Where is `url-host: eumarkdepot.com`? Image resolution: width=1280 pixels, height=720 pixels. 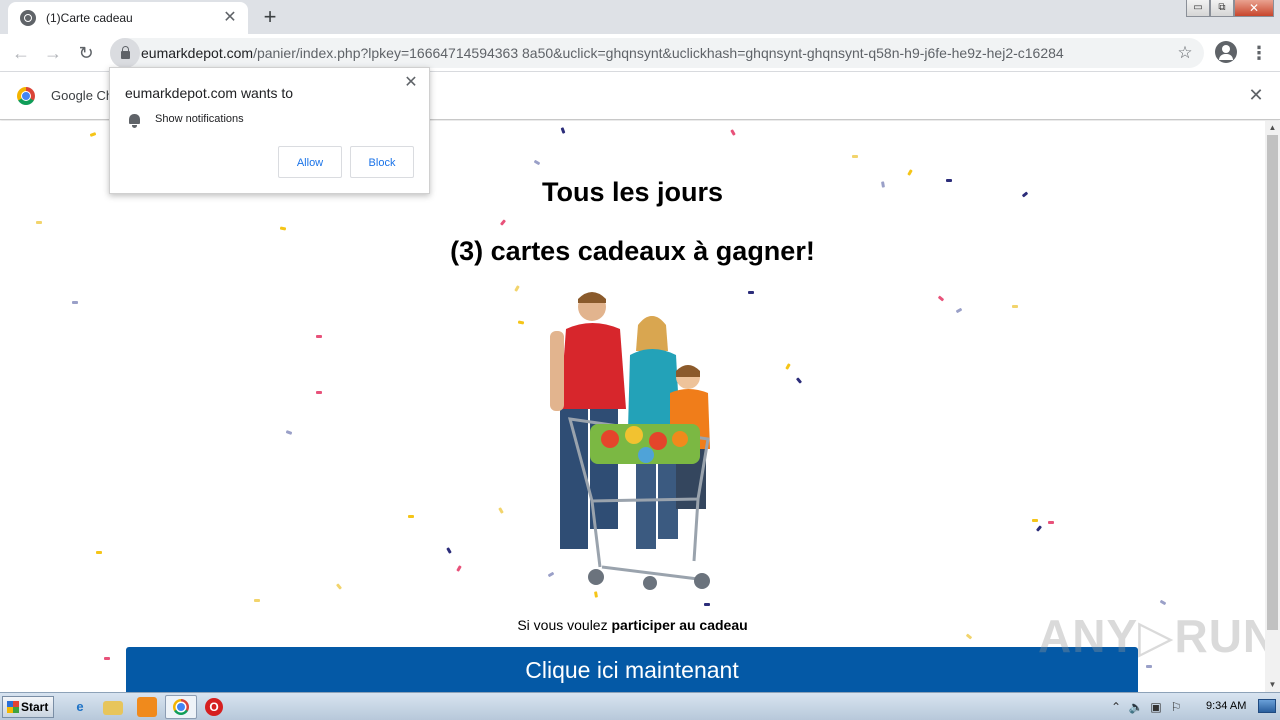 url-host: eumarkdepot.com is located at coordinates (197, 53).